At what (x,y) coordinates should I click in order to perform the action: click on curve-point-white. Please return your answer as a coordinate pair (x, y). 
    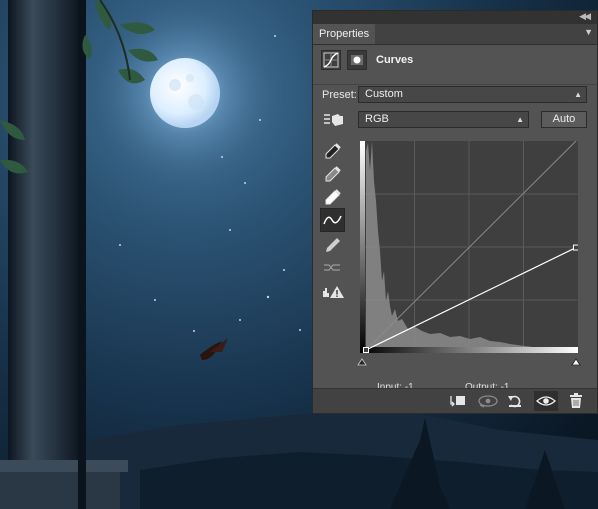
    Looking at the image, I should click on (576, 247).